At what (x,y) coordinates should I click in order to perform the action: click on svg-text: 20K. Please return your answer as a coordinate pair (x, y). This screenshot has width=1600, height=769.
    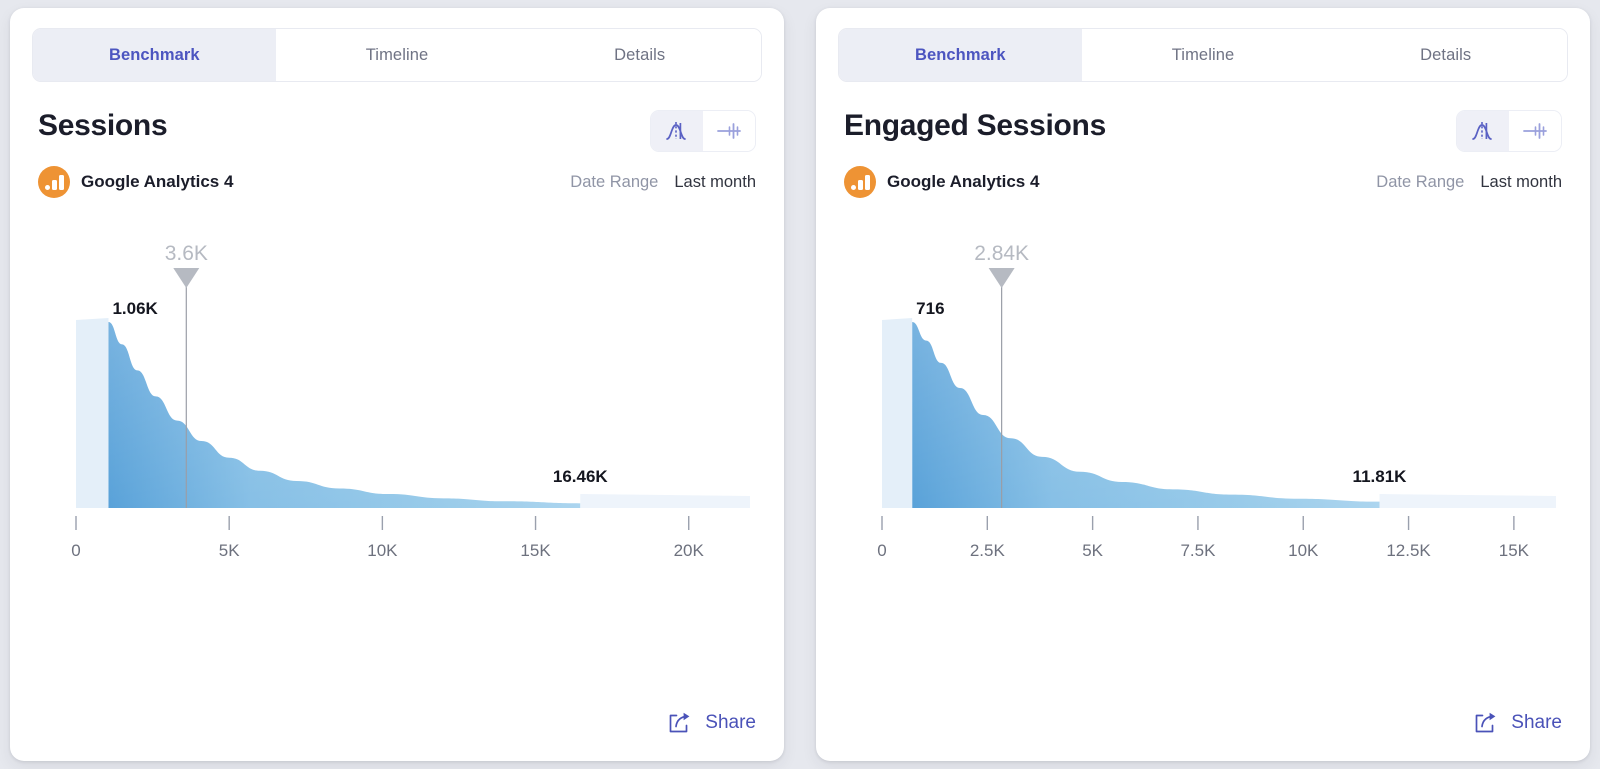
    Looking at the image, I should click on (689, 550).